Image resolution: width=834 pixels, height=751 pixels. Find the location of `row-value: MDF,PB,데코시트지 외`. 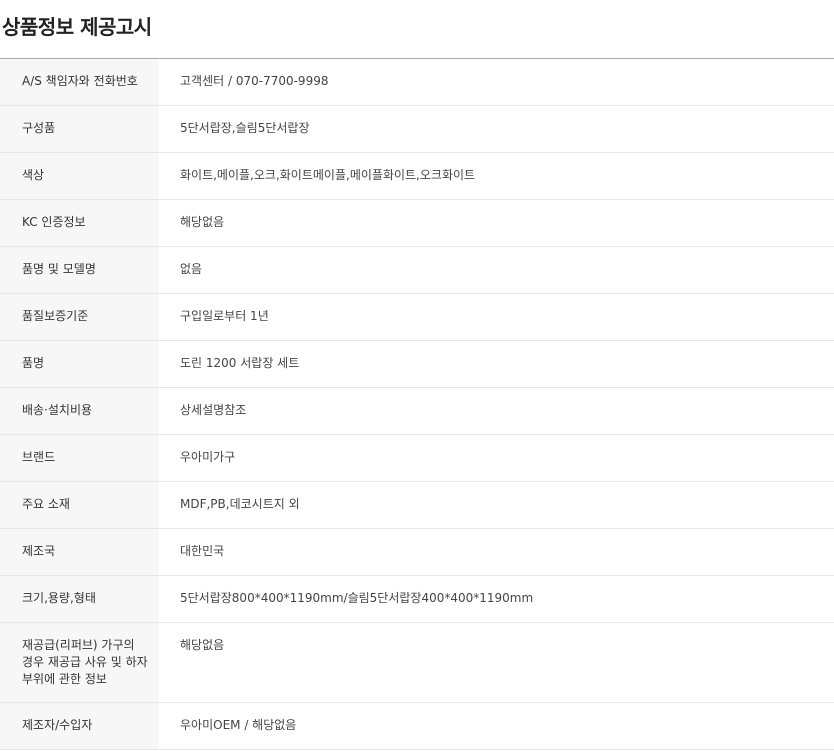

row-value: MDF,PB,데코시트지 외 is located at coordinates (240, 503).